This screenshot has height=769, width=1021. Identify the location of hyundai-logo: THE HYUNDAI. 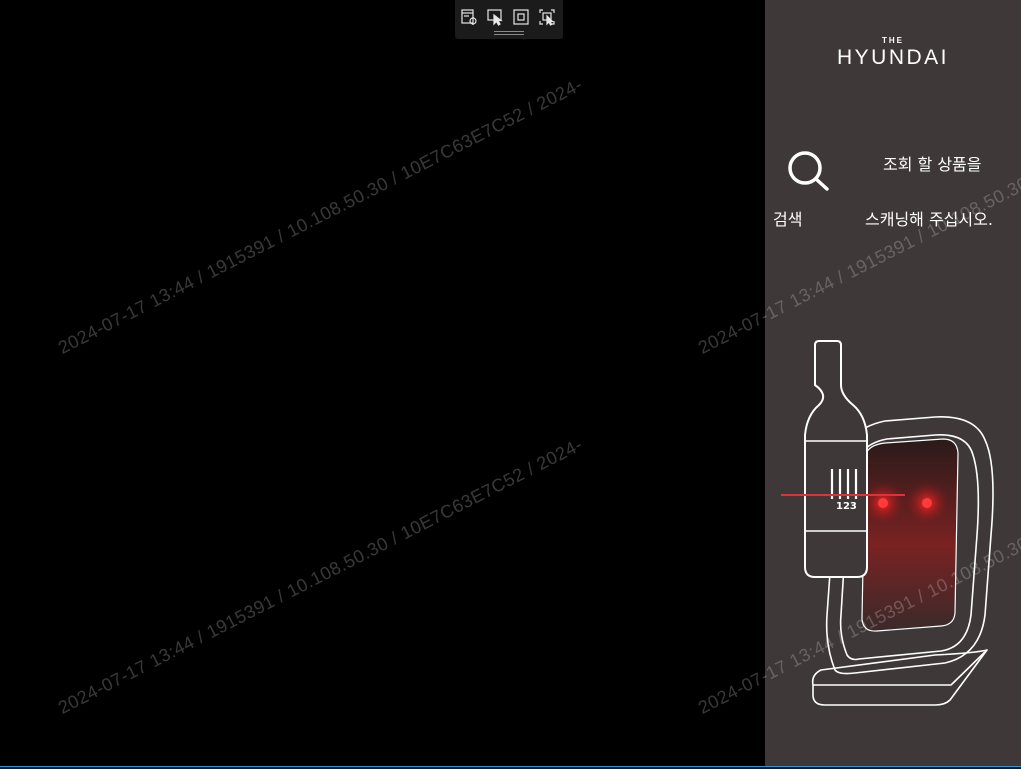
(893, 53).